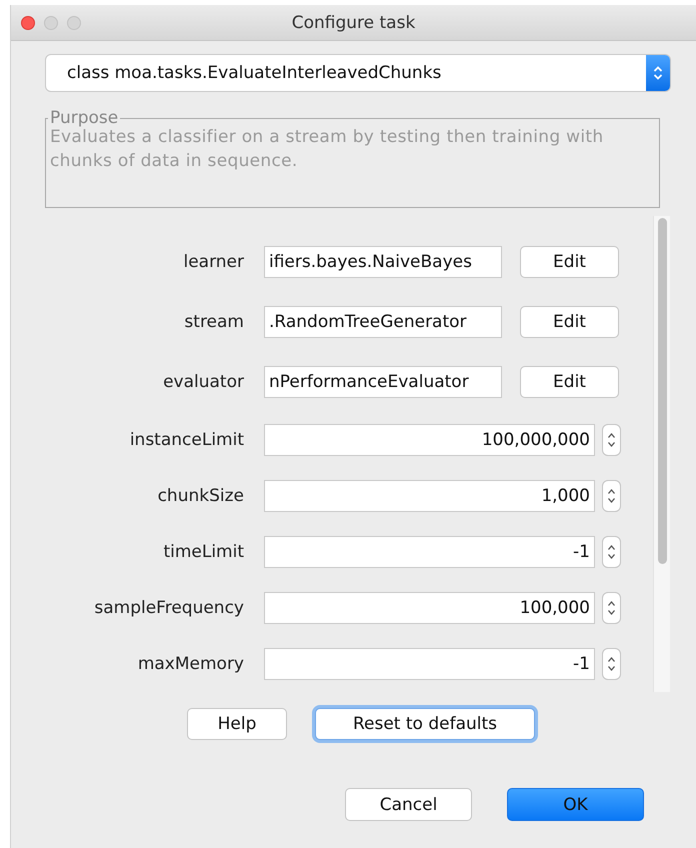  What do you see at coordinates (190, 664) in the screenshot?
I see `option-label: maxMemory` at bounding box center [190, 664].